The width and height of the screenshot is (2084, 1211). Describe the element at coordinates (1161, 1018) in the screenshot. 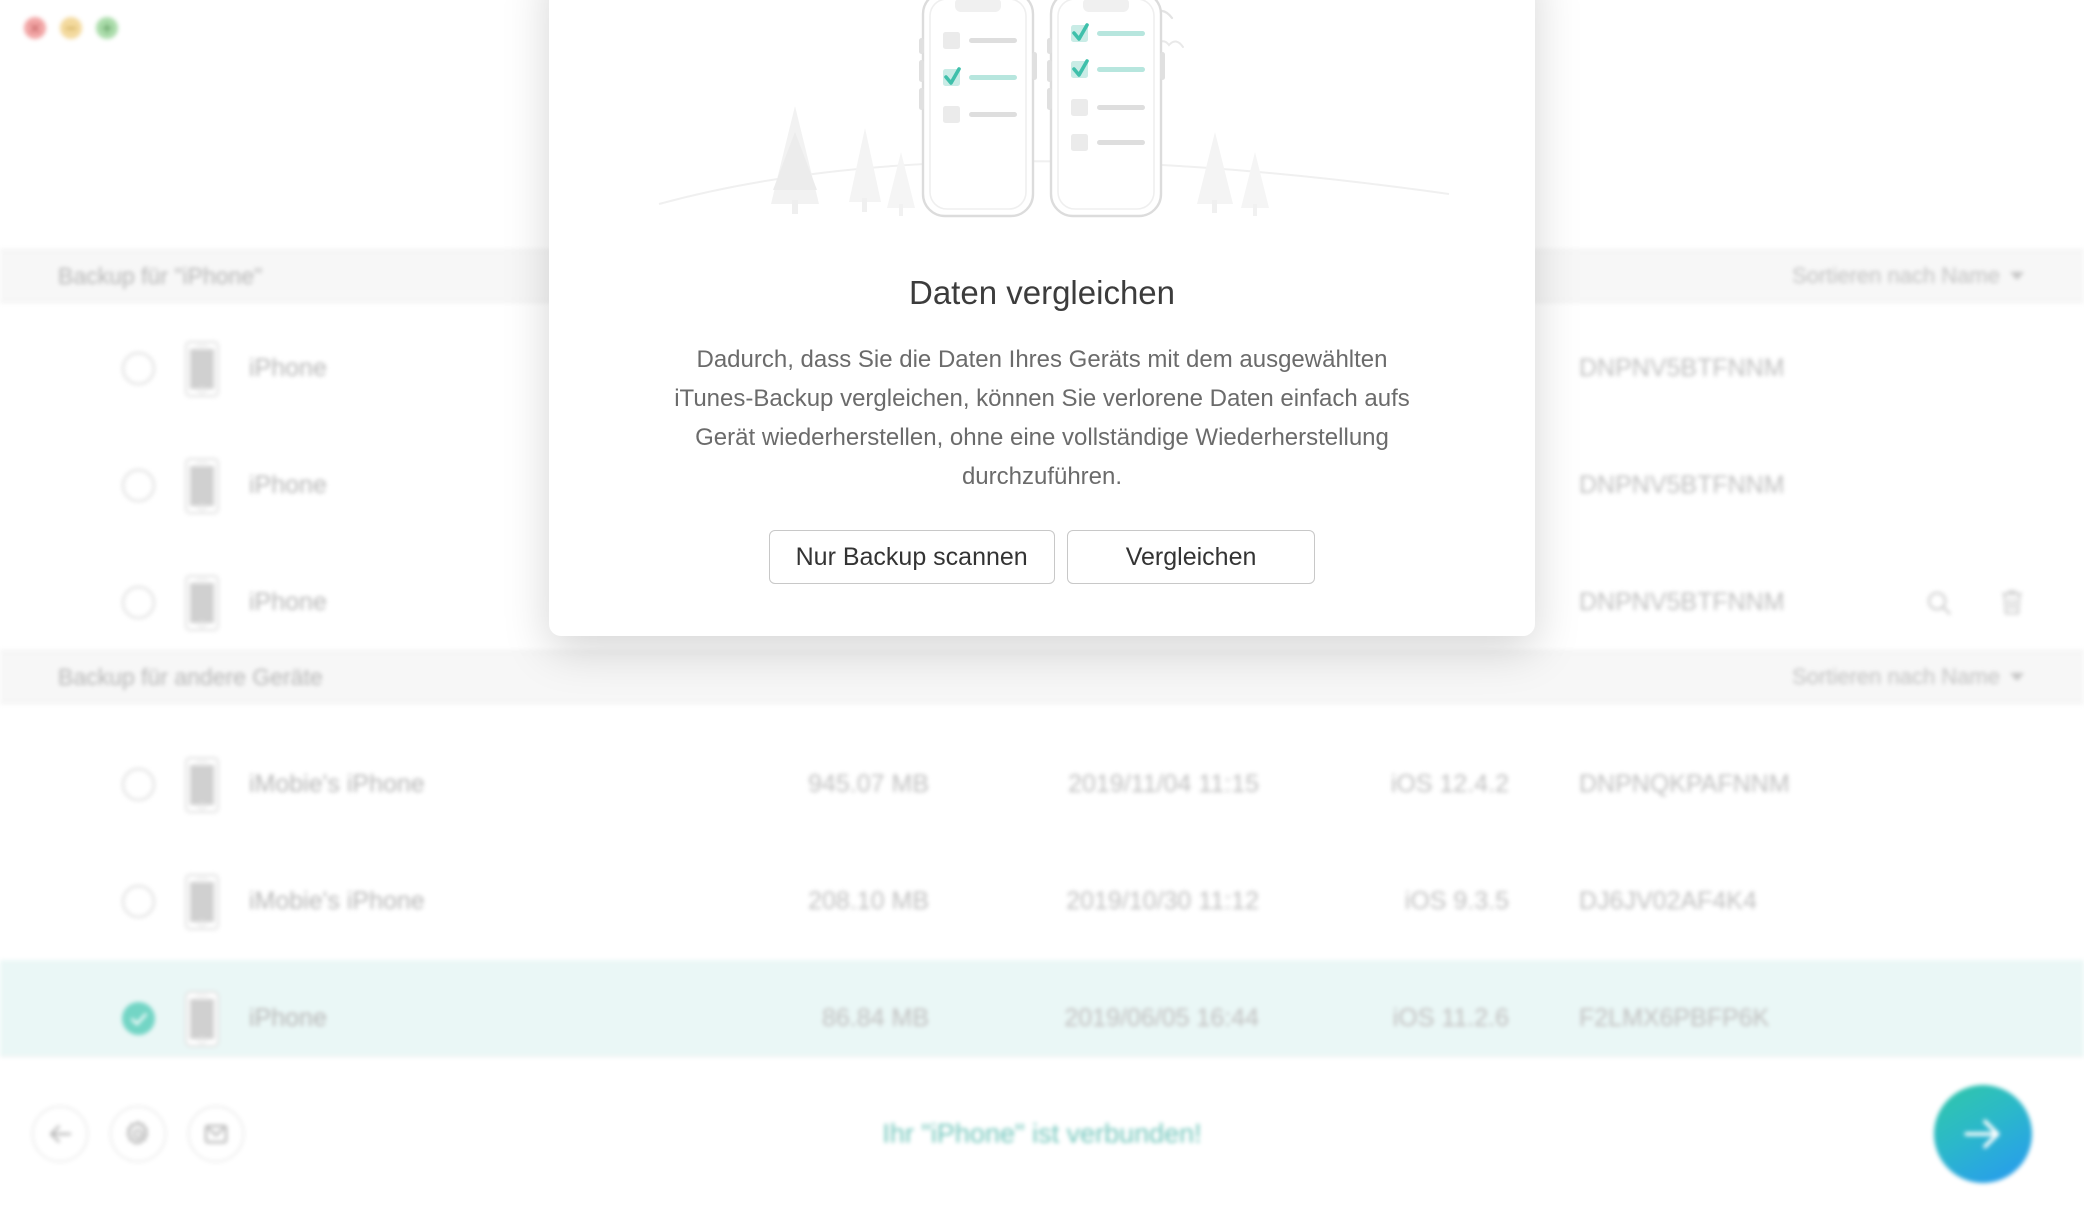

I see `row-date: 2019/06/05 16:44` at that location.